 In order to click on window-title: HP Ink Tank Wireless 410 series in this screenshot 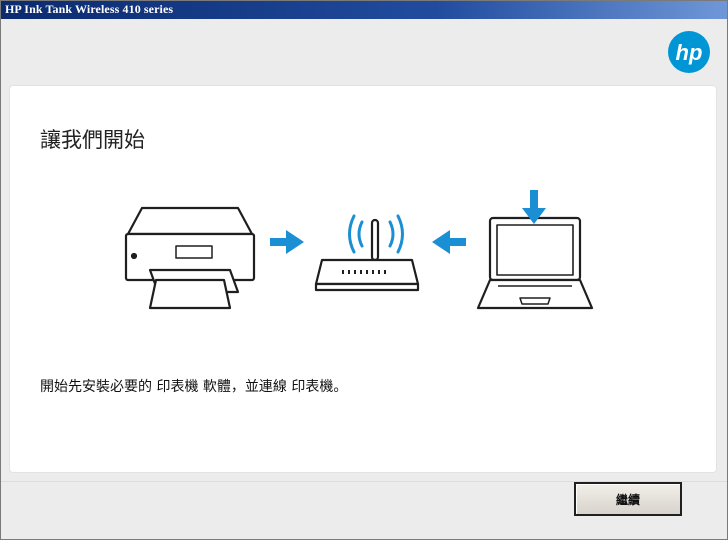, I will do `click(89, 9)`.